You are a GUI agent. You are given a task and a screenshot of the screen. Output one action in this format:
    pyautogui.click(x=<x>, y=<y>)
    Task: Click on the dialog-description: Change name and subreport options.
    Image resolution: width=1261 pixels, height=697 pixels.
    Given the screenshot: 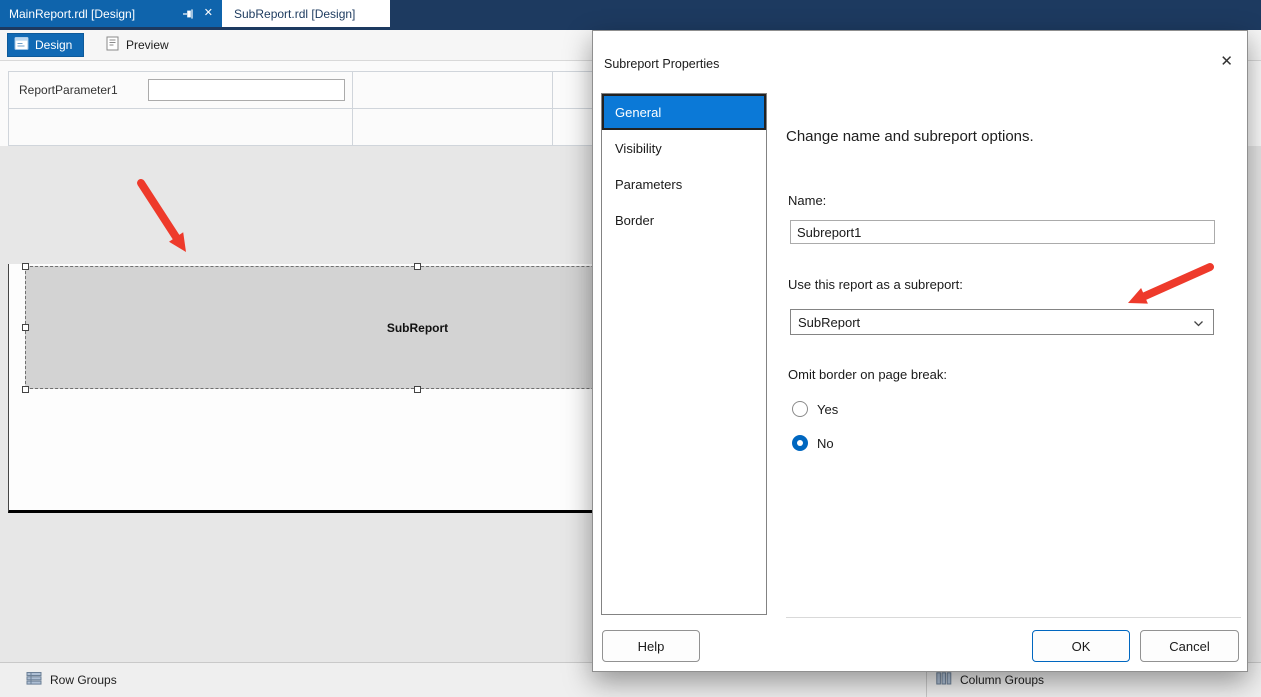 What is the action you would take?
    pyautogui.click(x=910, y=136)
    